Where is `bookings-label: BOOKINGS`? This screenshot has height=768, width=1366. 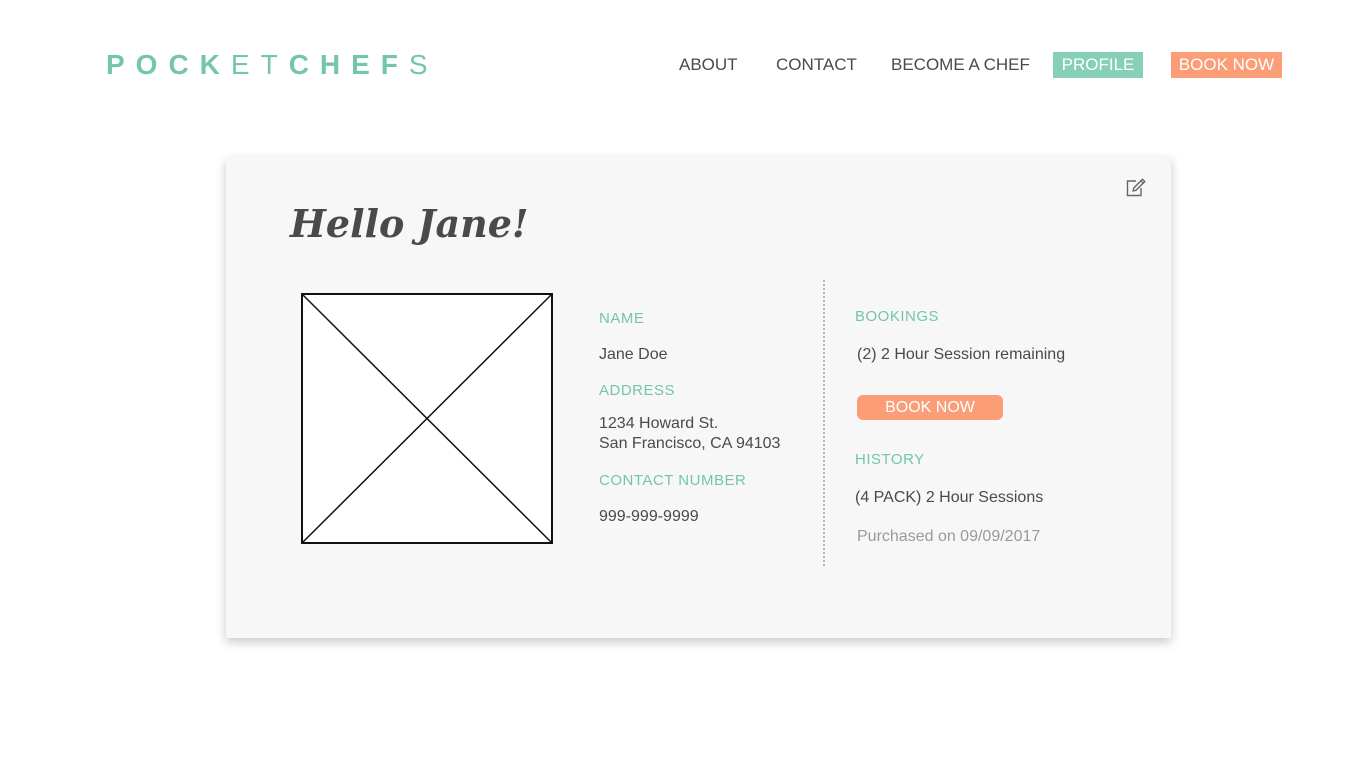 bookings-label: BOOKINGS is located at coordinates (897, 316).